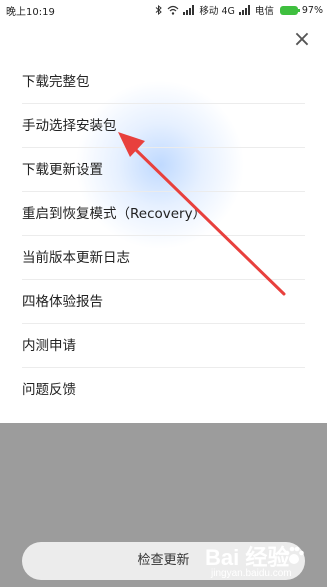  I want to click on menu-item-changelog: 当前版本更新日志, so click(163, 258).